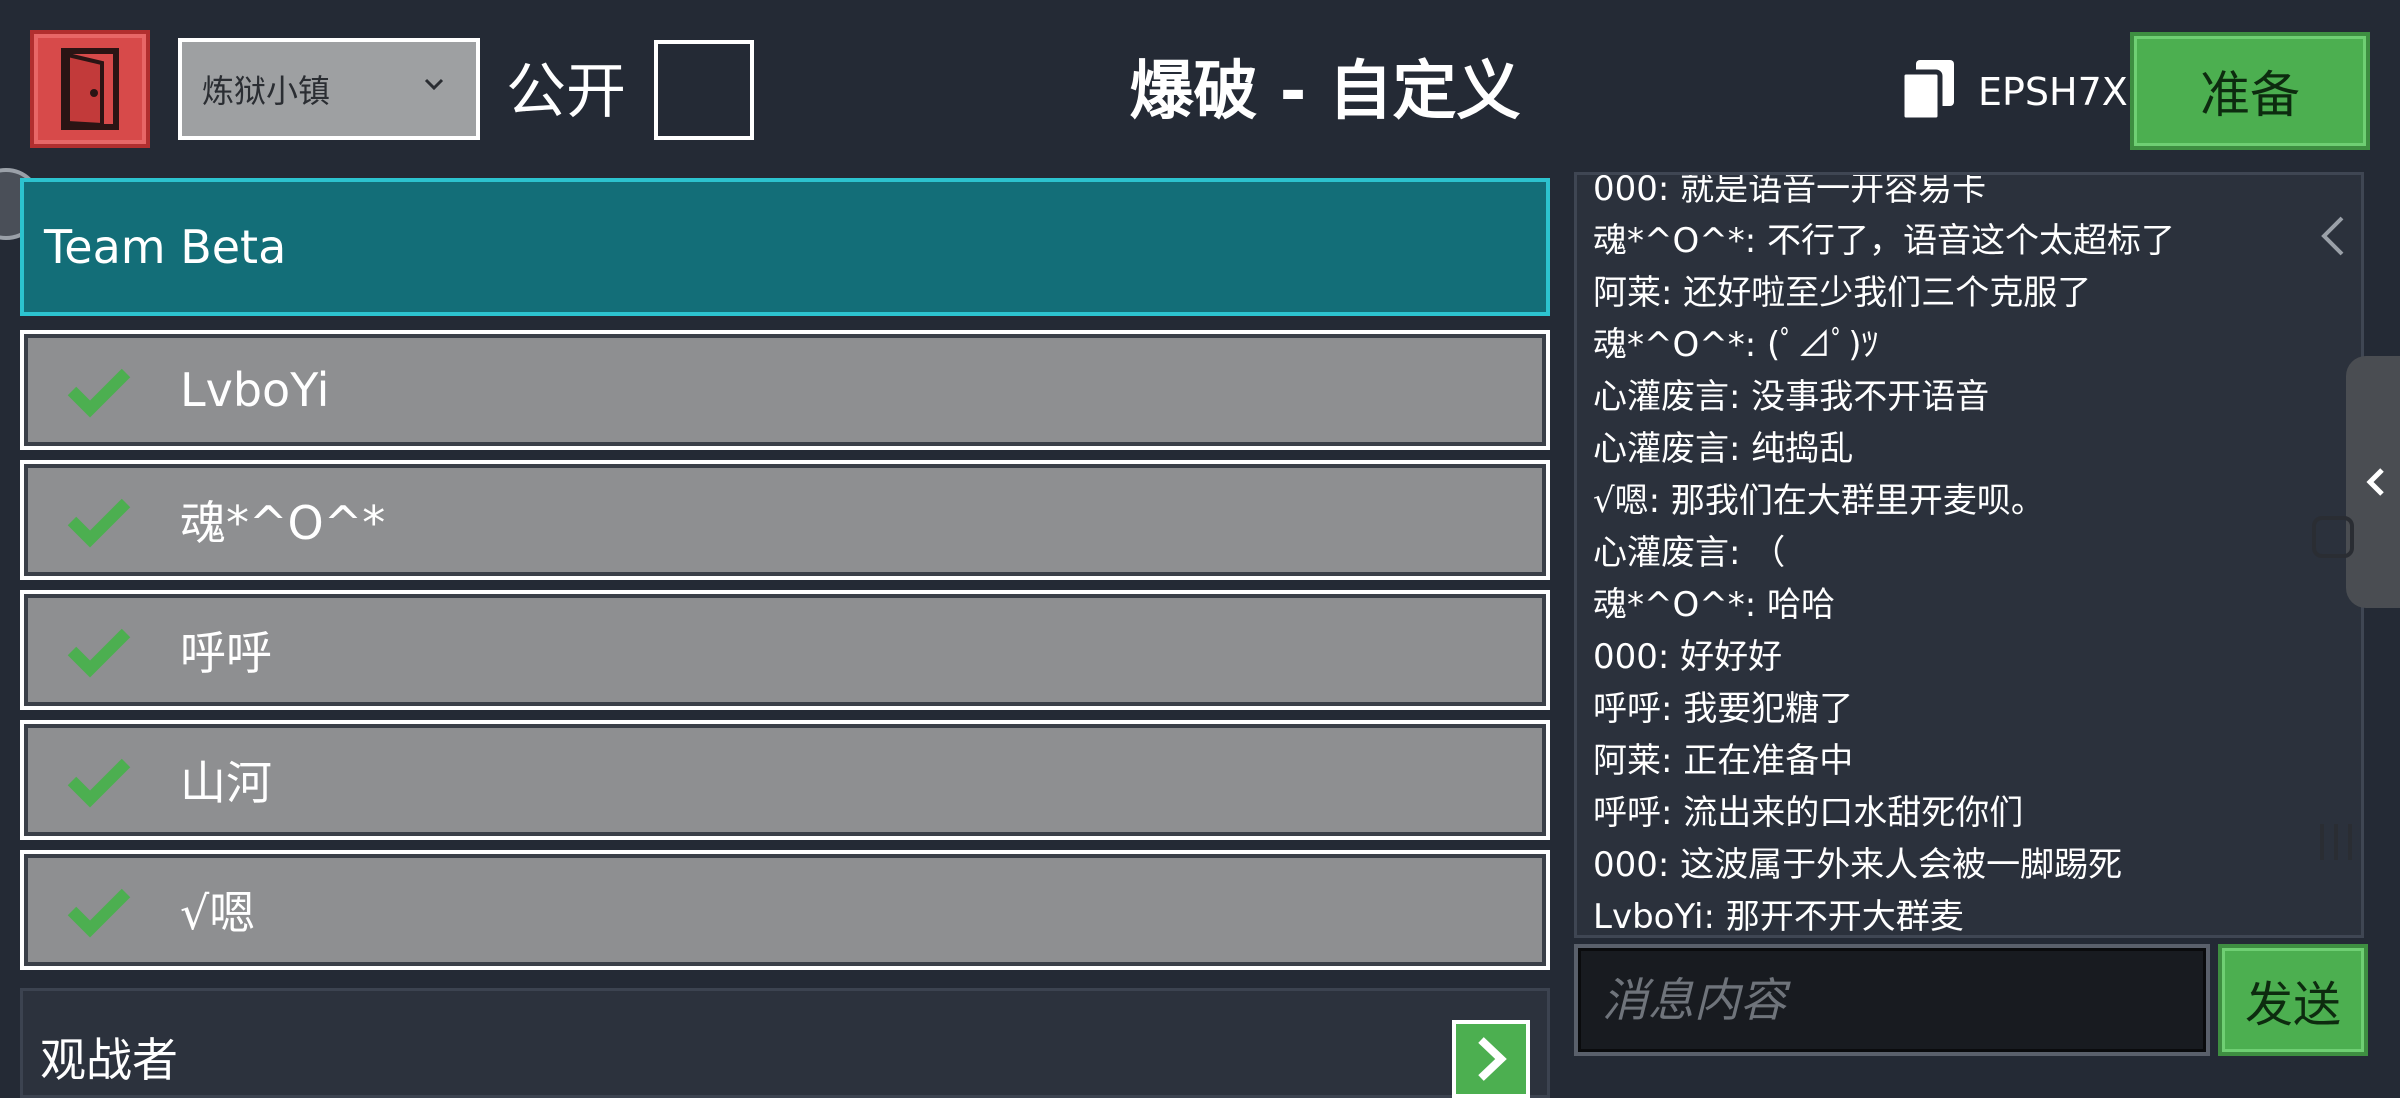 The width and height of the screenshot is (2400, 1098). Describe the element at coordinates (785, 520) in the screenshot. I see `player-row: 魂*^O^*` at that location.